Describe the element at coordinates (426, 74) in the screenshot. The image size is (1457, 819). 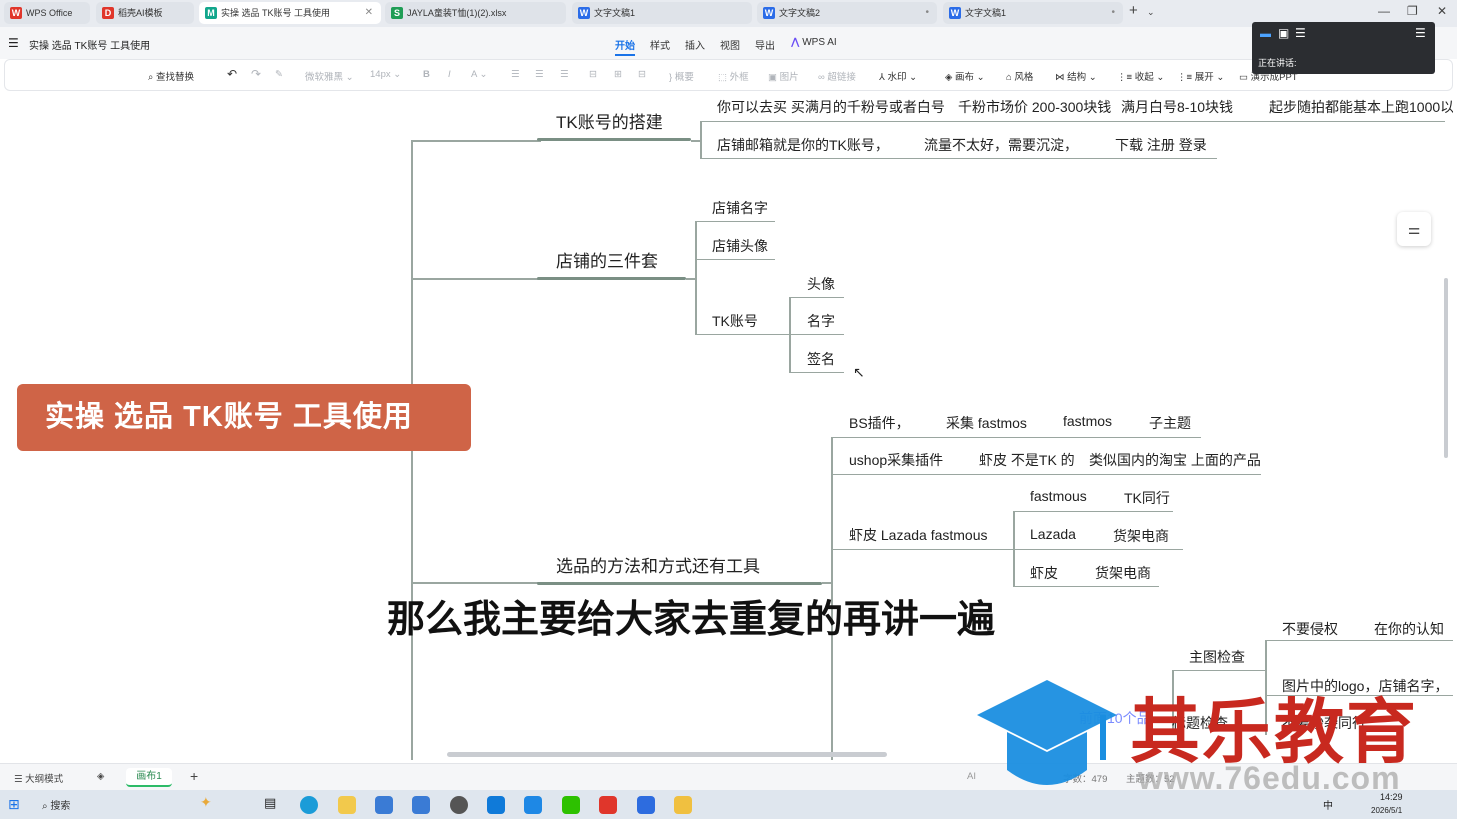
I see `bold-icon: B` at that location.